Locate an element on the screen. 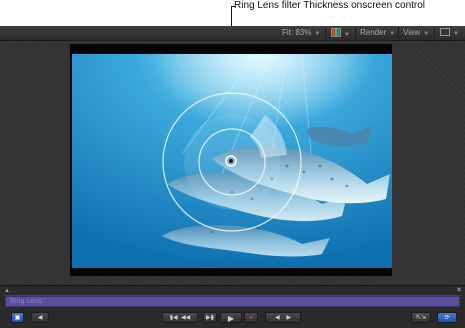 This screenshot has height=328, width=465. view-layout-popup: ▼ is located at coordinates (449, 33).